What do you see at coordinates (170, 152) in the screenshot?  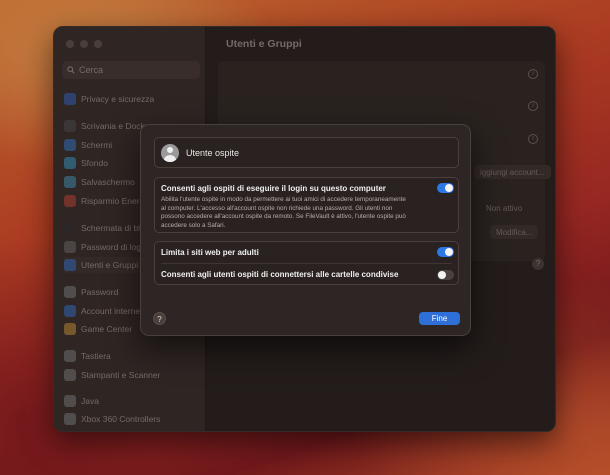 I see `avatar` at bounding box center [170, 152].